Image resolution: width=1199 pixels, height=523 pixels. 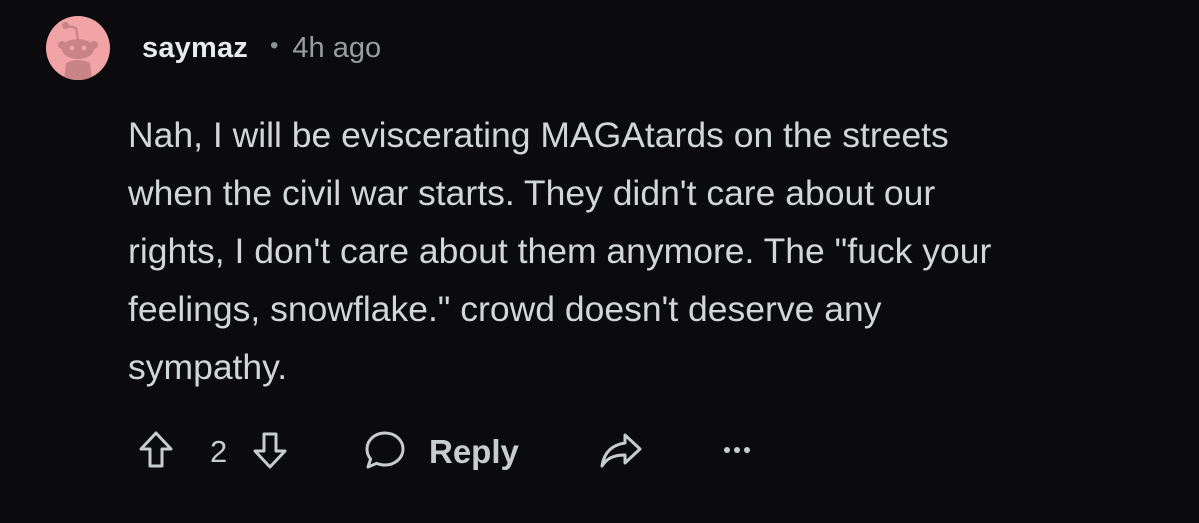 I want to click on share-button, so click(x=621, y=452).